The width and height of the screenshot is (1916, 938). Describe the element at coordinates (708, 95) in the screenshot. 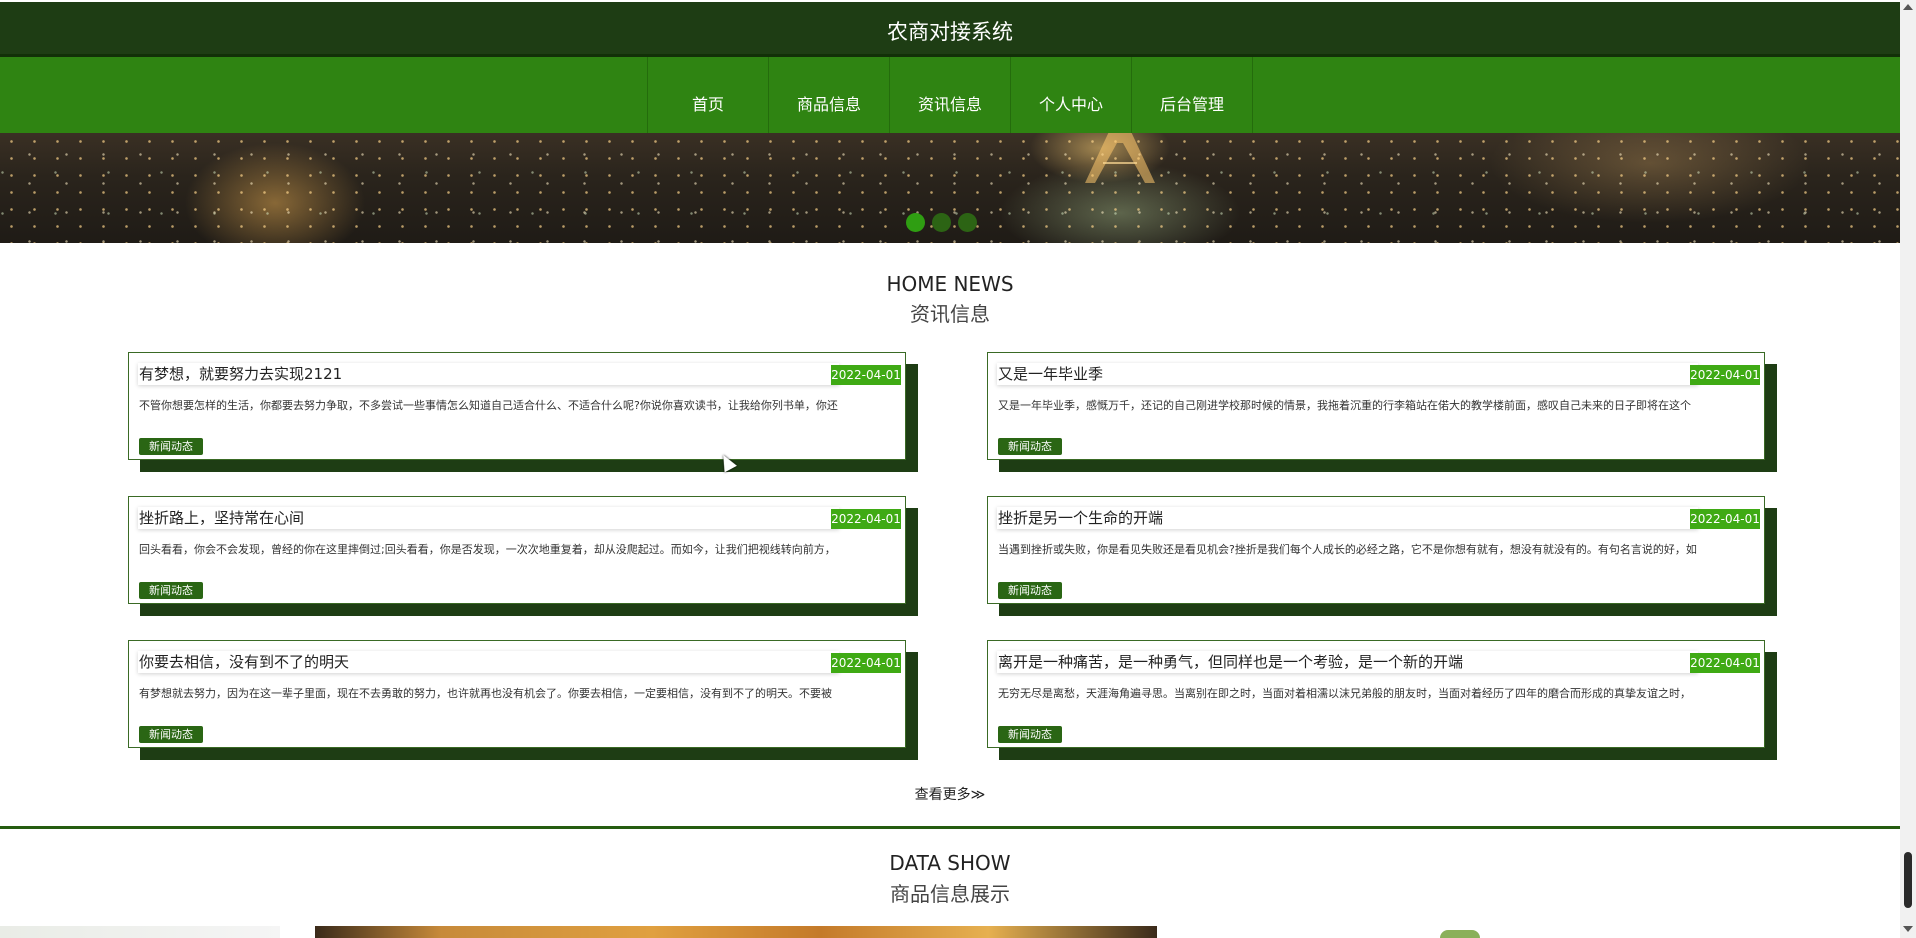

I see `nav-item-home: 首页` at that location.